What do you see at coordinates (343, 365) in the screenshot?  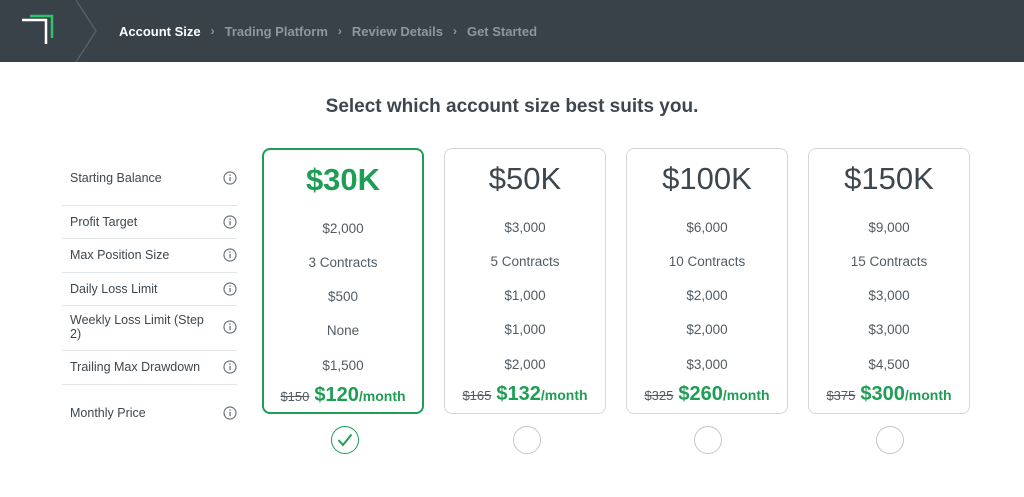 I see `trailing-drawdown-value: $1,500` at bounding box center [343, 365].